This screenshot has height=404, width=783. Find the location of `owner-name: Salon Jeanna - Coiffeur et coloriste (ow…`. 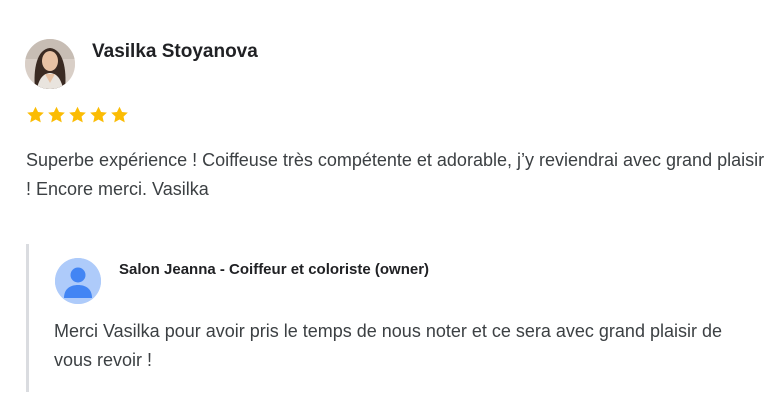

owner-name: Salon Jeanna - Coiffeur et coloriste (ow… is located at coordinates (274, 269).